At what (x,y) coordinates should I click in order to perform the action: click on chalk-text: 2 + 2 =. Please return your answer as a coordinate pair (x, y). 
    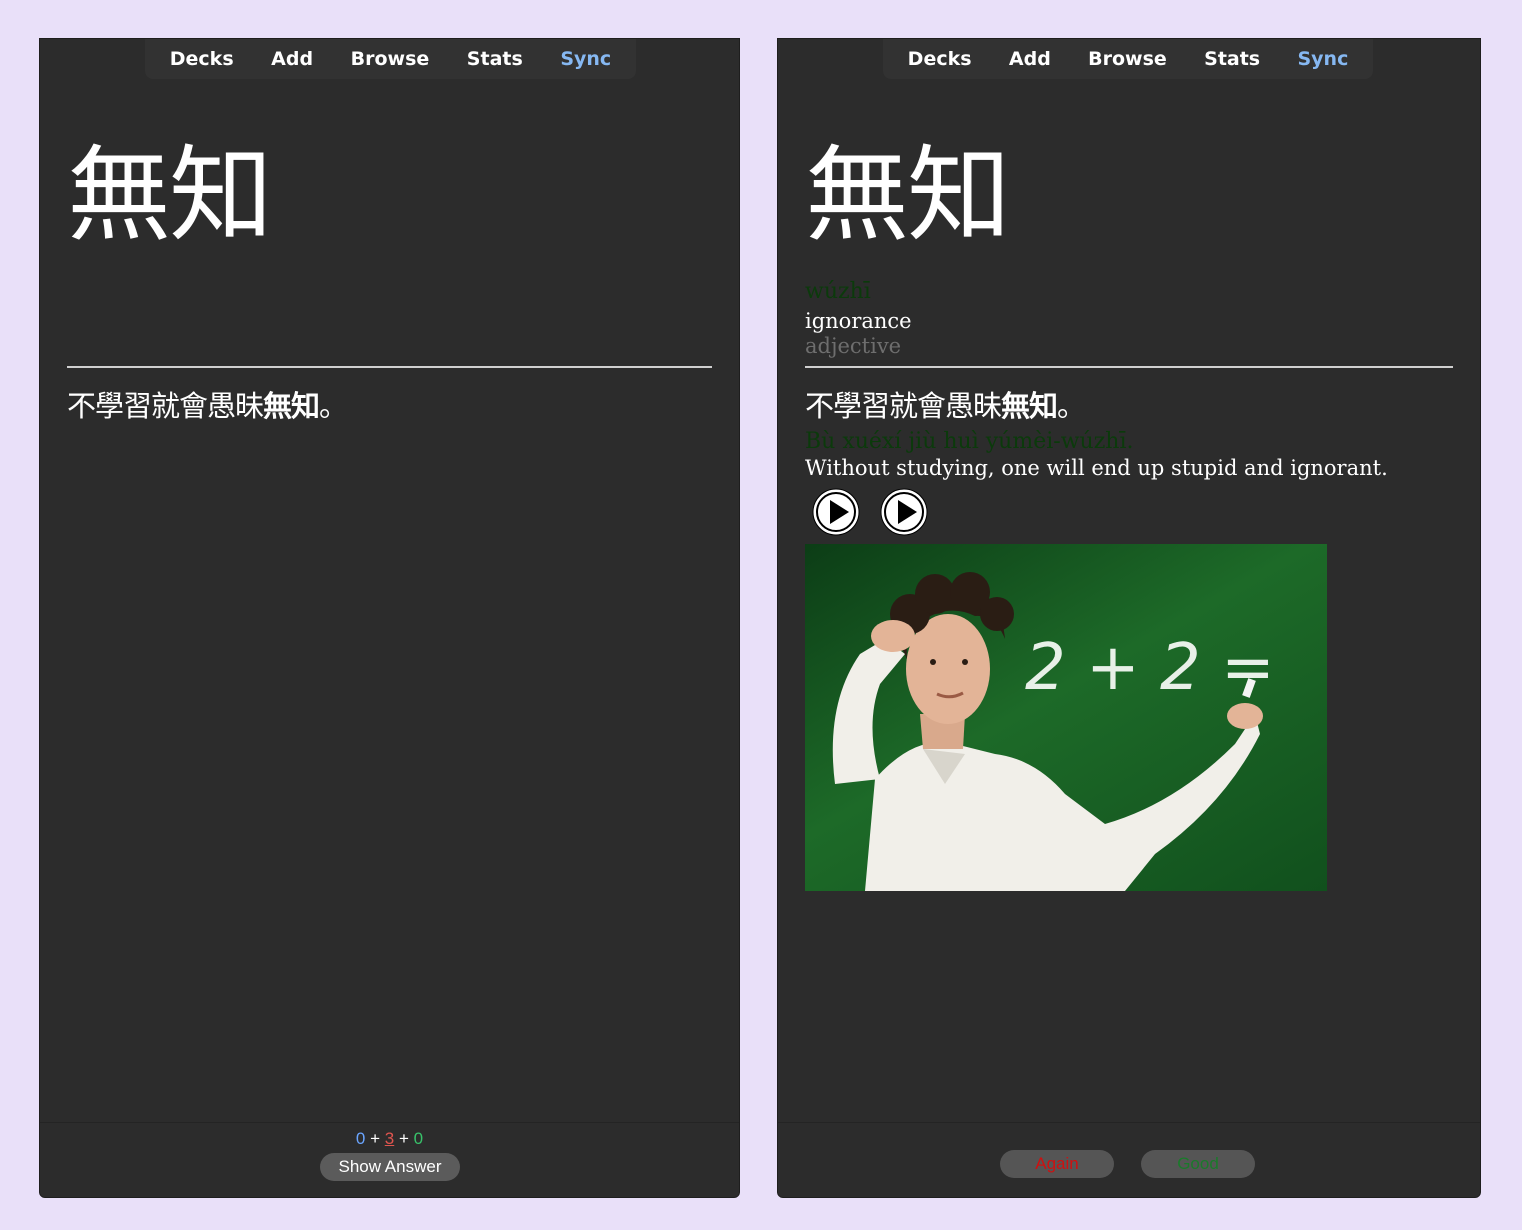
    Looking at the image, I should click on (1150, 668).